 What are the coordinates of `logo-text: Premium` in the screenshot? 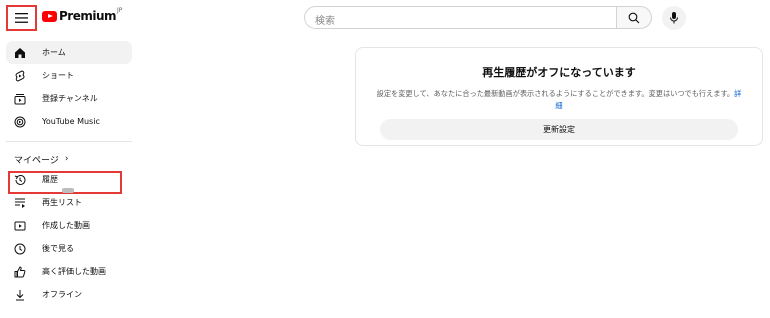 It's located at (88, 16).